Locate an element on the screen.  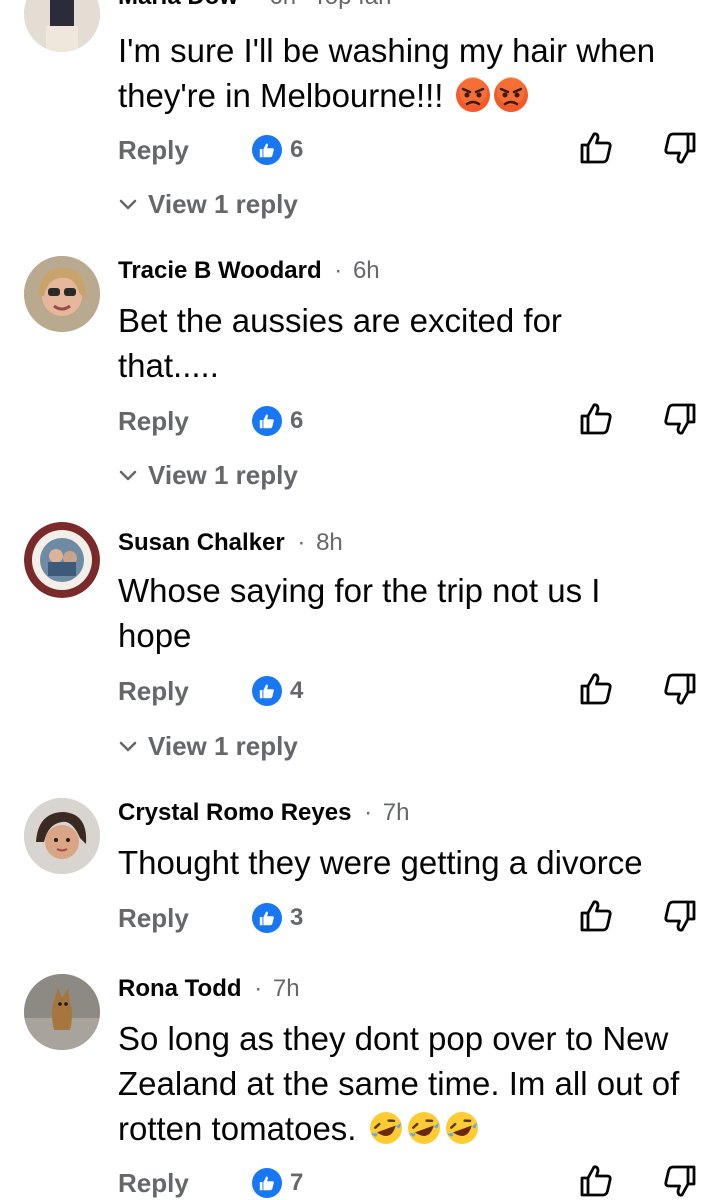
comment-text: Thought they were getting a divorce is located at coordinates (380, 862).